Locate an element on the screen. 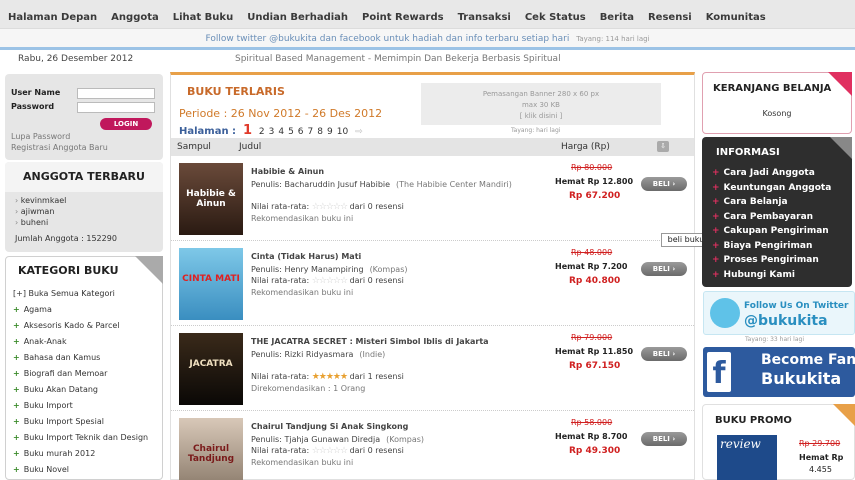  book-cover: Habibie & Ainun is located at coordinates (211, 199).